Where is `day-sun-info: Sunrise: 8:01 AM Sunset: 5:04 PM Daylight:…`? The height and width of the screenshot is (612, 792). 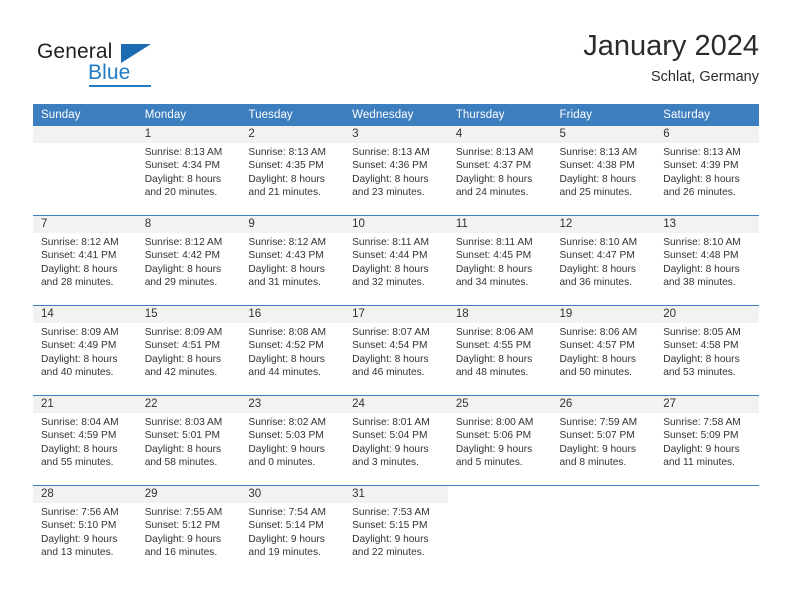 day-sun-info: Sunrise: 8:01 AM Sunset: 5:04 PM Daylight:… is located at coordinates (396, 441).